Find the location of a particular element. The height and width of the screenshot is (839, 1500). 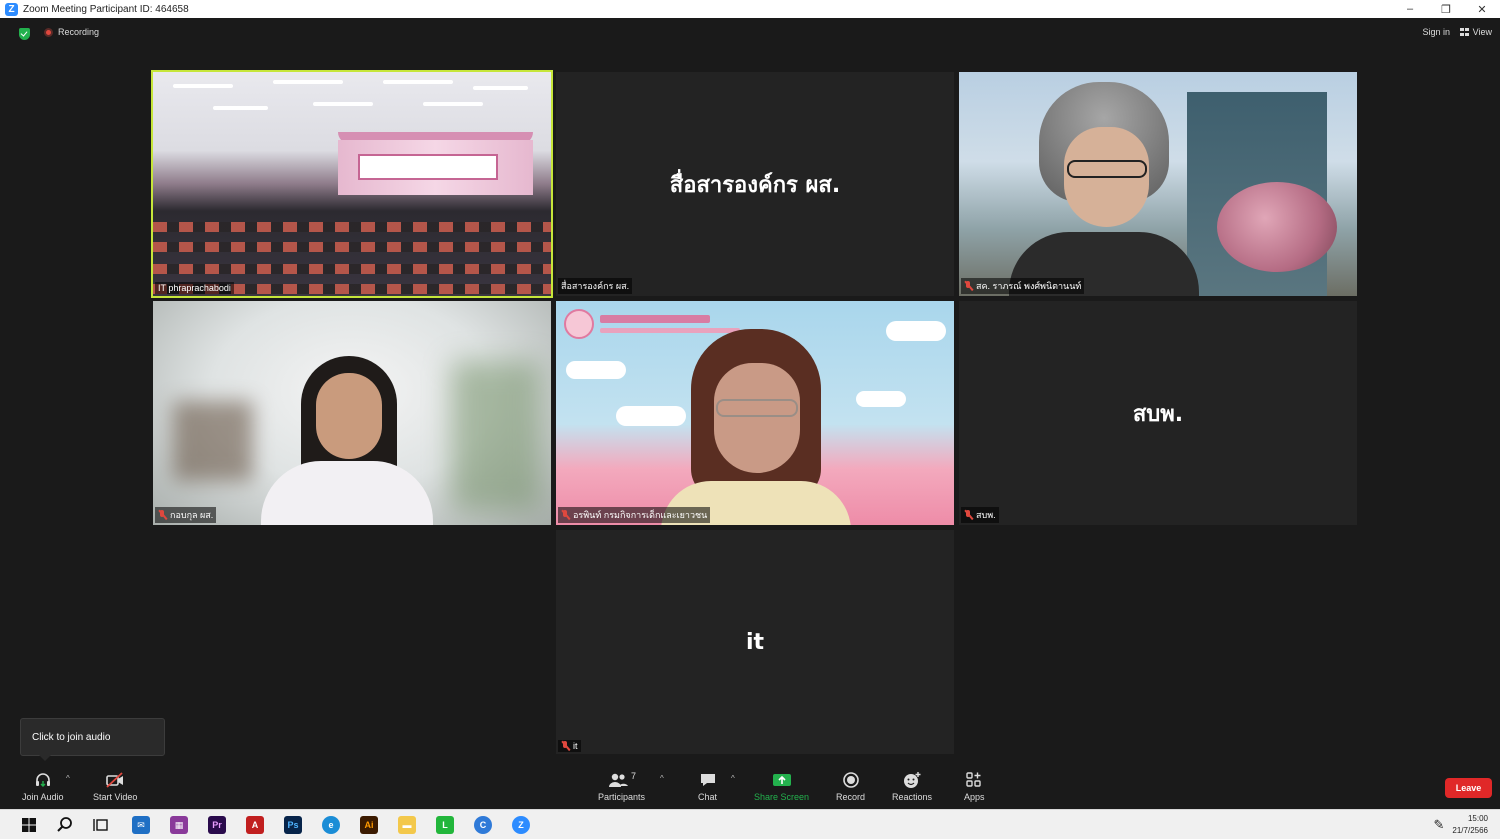

join-audio-button: Join Audio is located at coordinates (43, 786).